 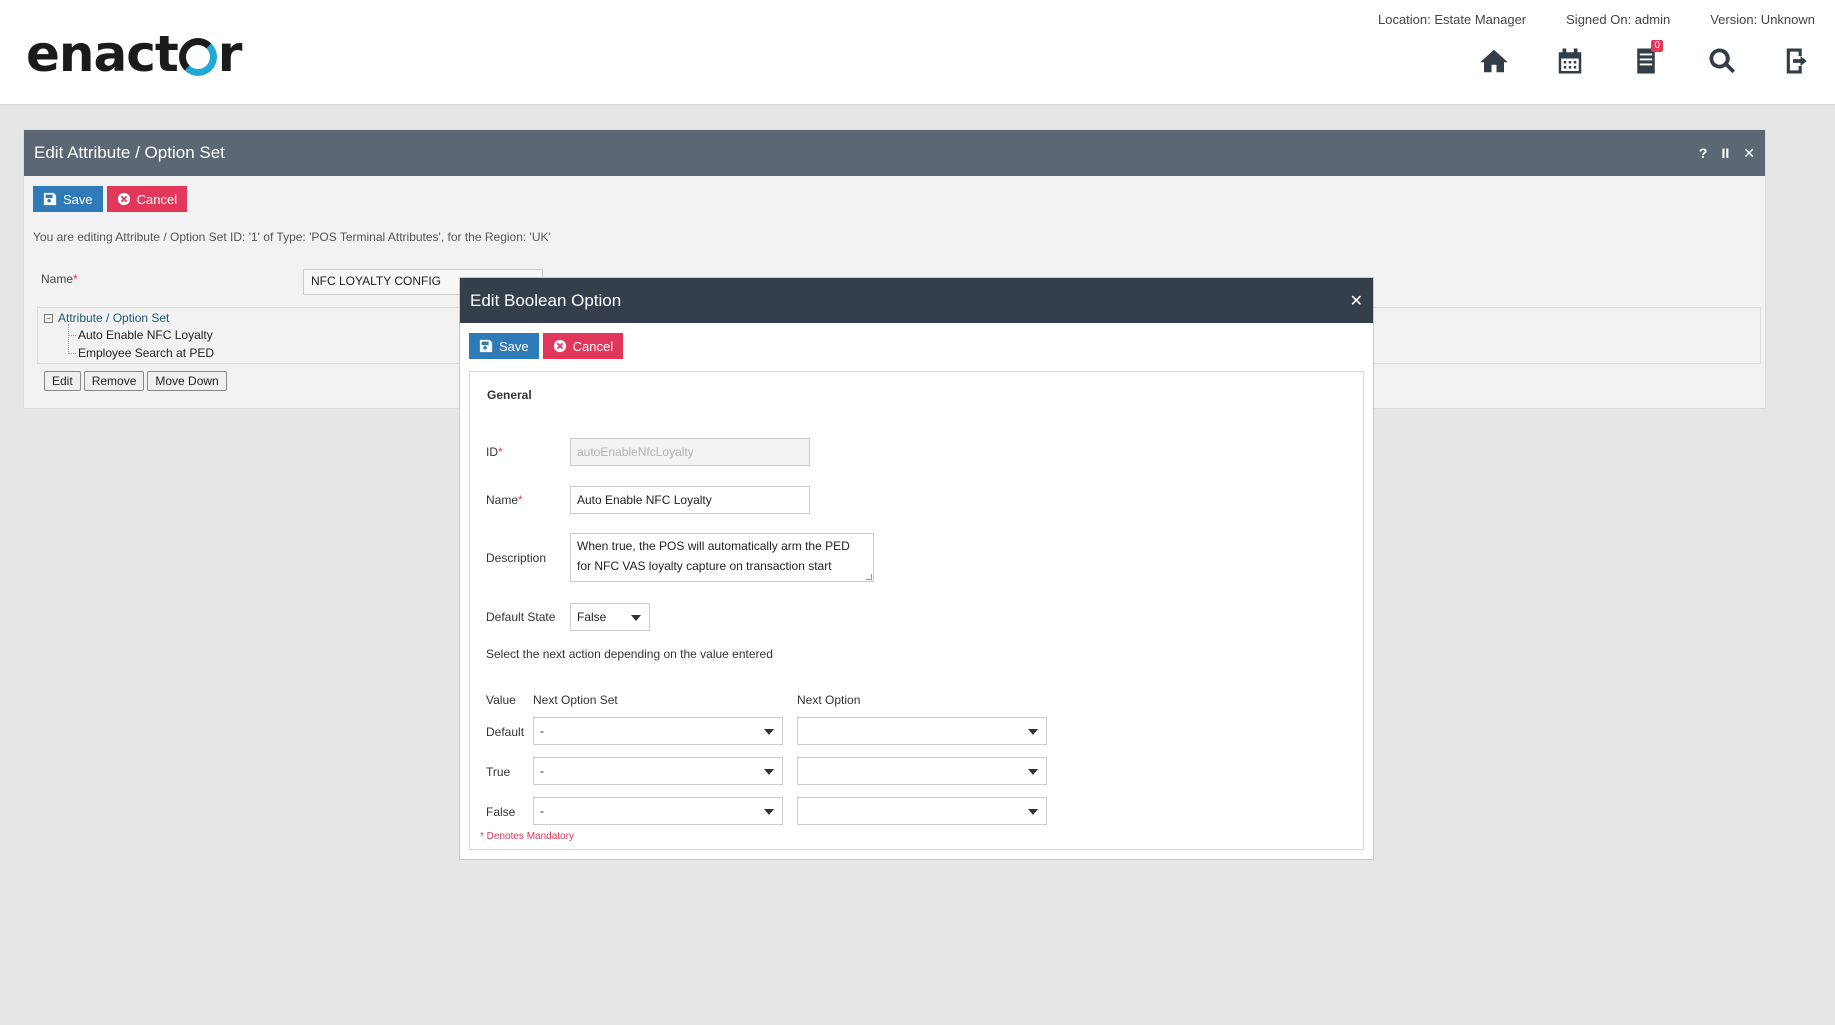 I want to click on next-option-set-select-default: -, so click(x=658, y=731).